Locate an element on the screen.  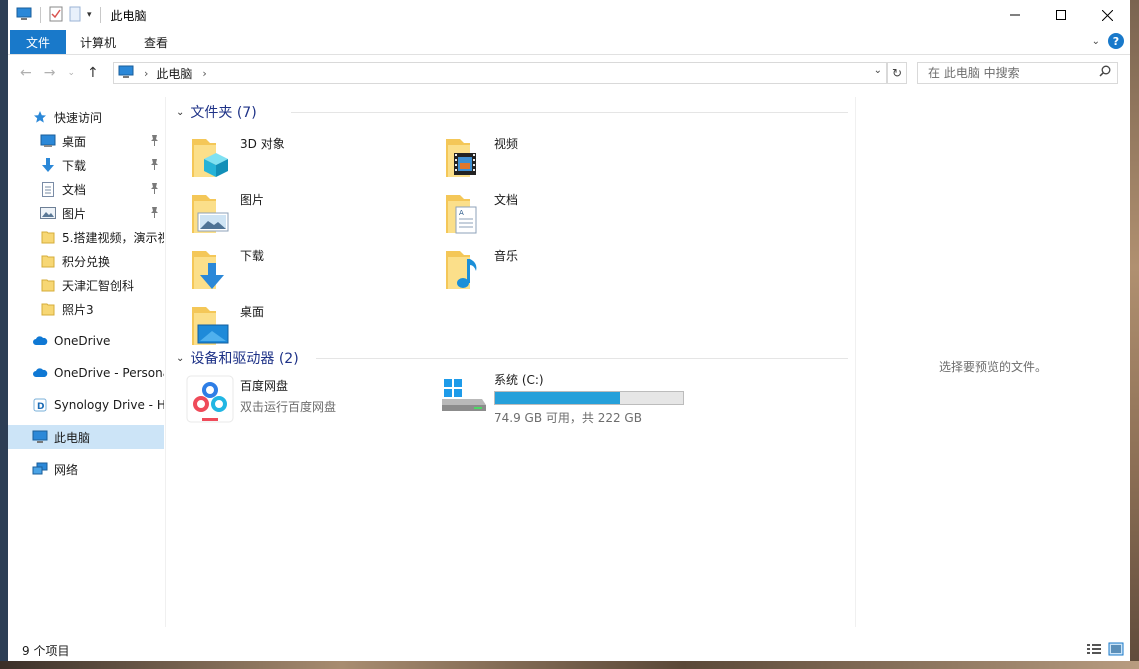
view-buttons is located at coordinates (1105, 650).